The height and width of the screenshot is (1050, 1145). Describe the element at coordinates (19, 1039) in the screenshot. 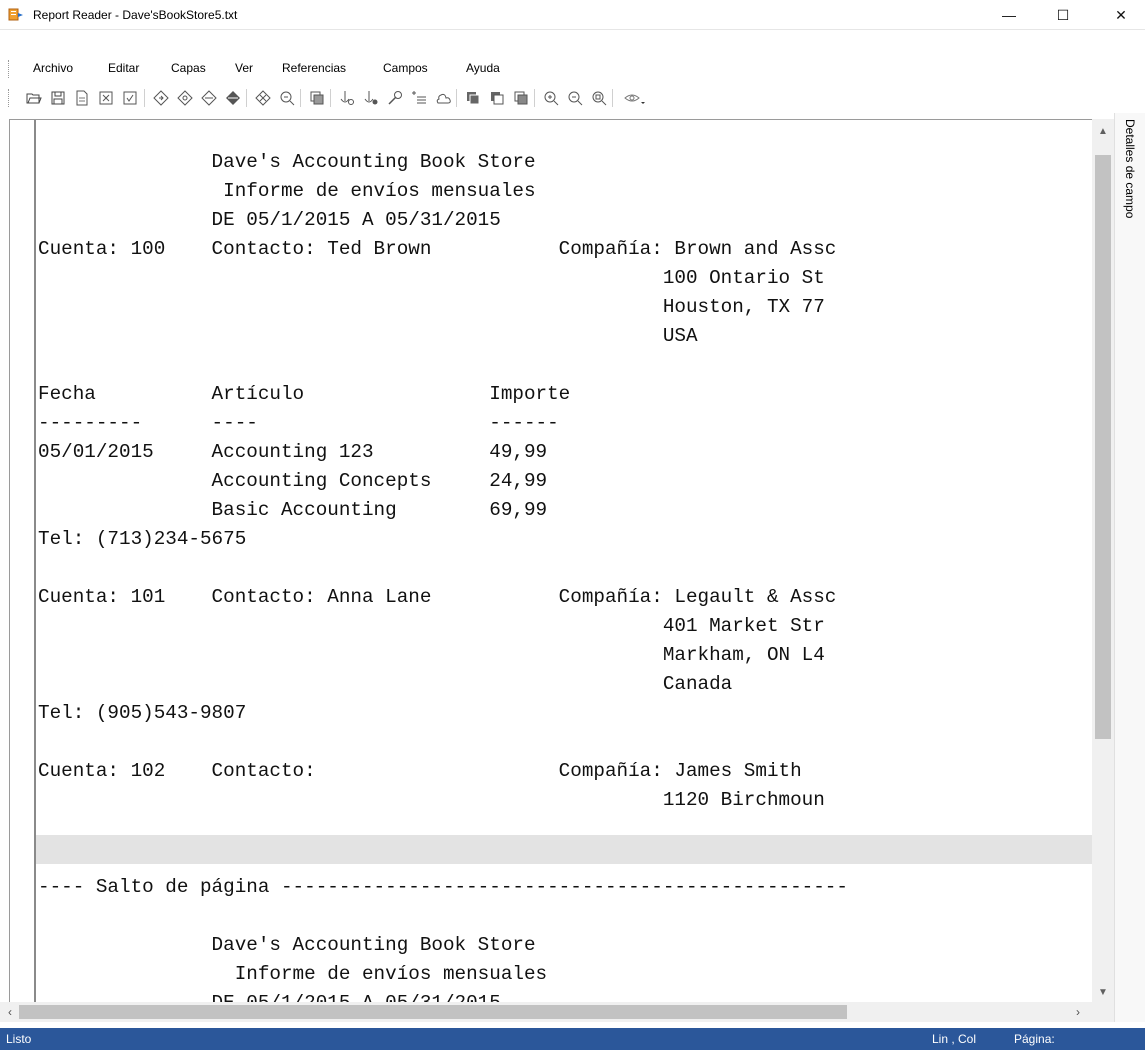

I see `status-text: Listo` at that location.